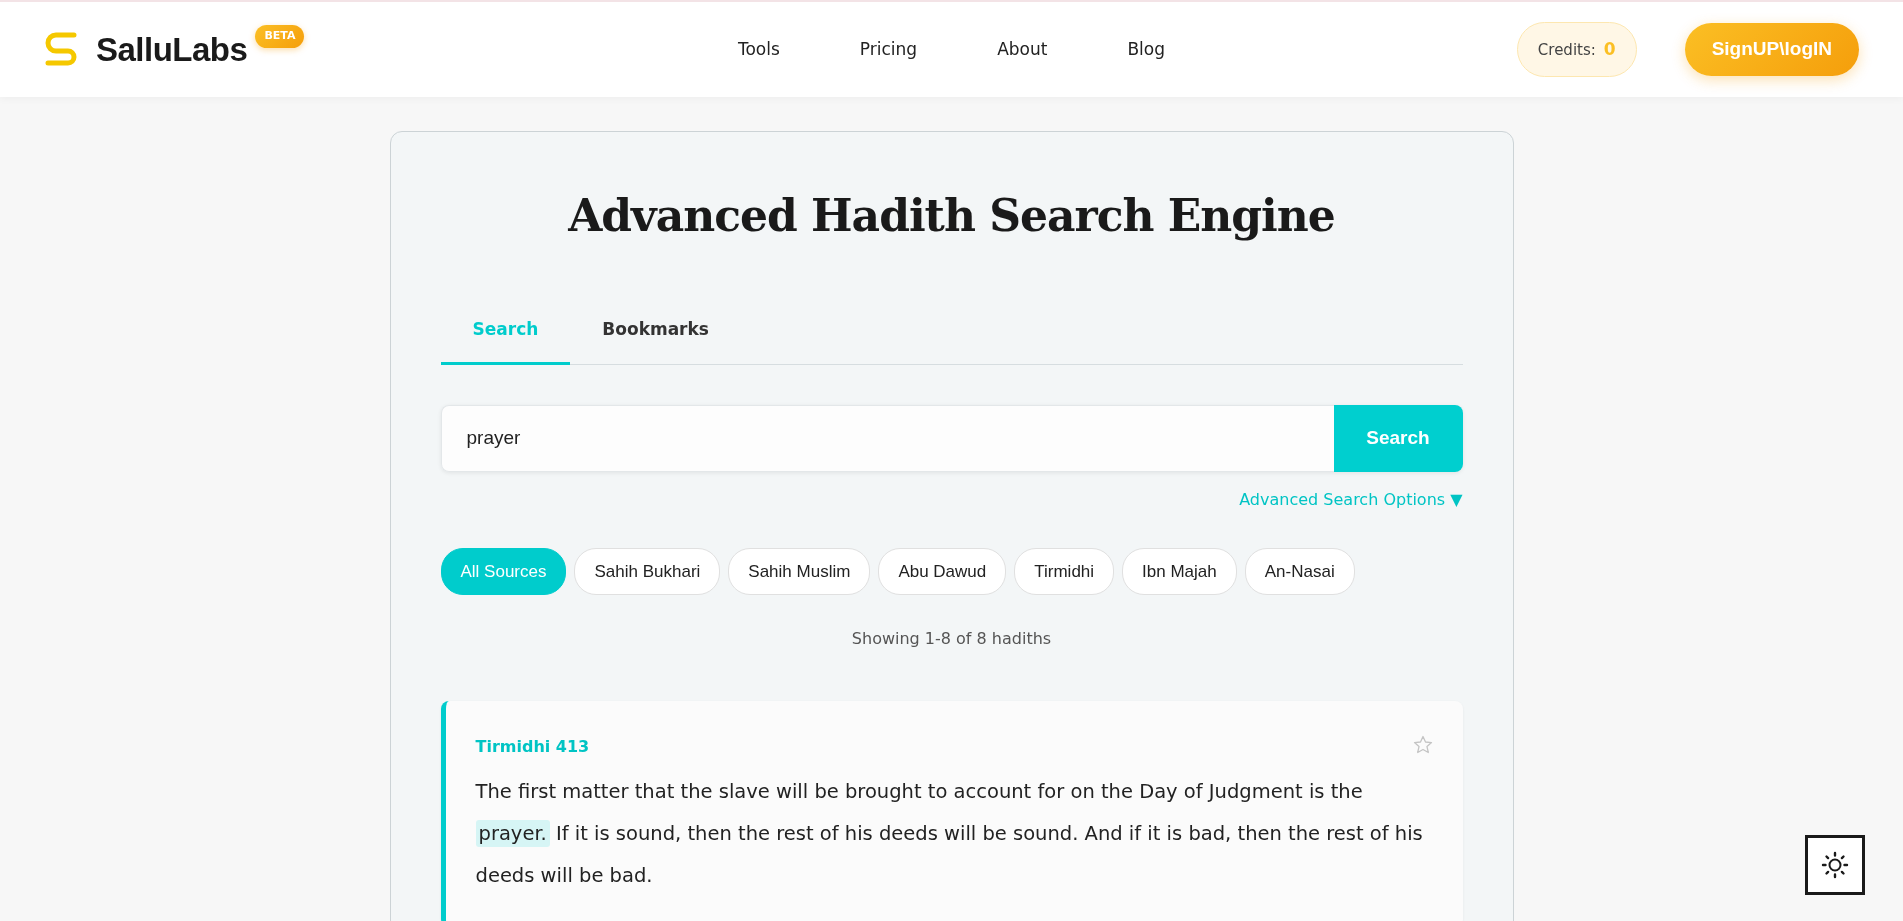 The image size is (1903, 921). Describe the element at coordinates (1576, 49) in the screenshot. I see `credits-pill: Credits: 0` at that location.